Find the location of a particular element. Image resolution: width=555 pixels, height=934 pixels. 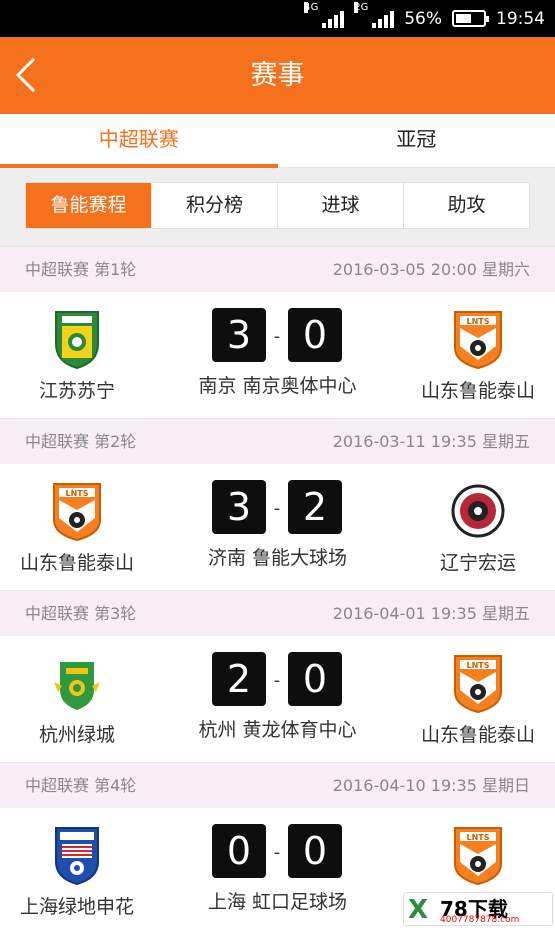

home-score: 0 is located at coordinates (239, 851).